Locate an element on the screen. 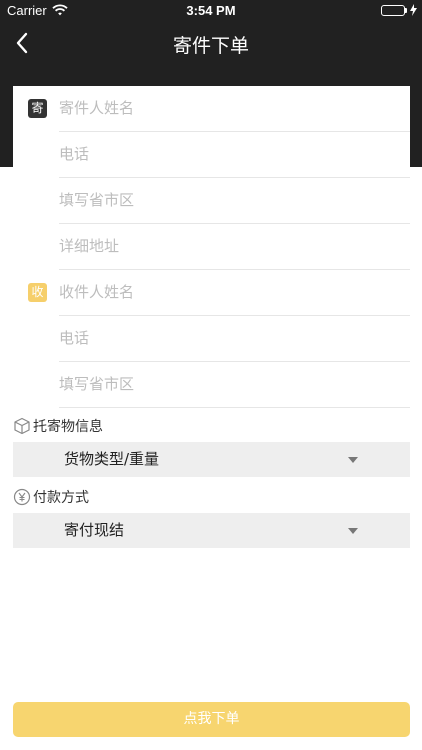 The width and height of the screenshot is (422, 750). receiver-name-row: 收 收件人姓名 is located at coordinates (211, 293).